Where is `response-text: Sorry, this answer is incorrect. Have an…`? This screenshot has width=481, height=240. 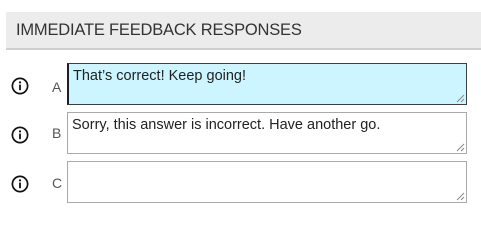
response-text: Sorry, this answer is incorrect. Have an… is located at coordinates (226, 125).